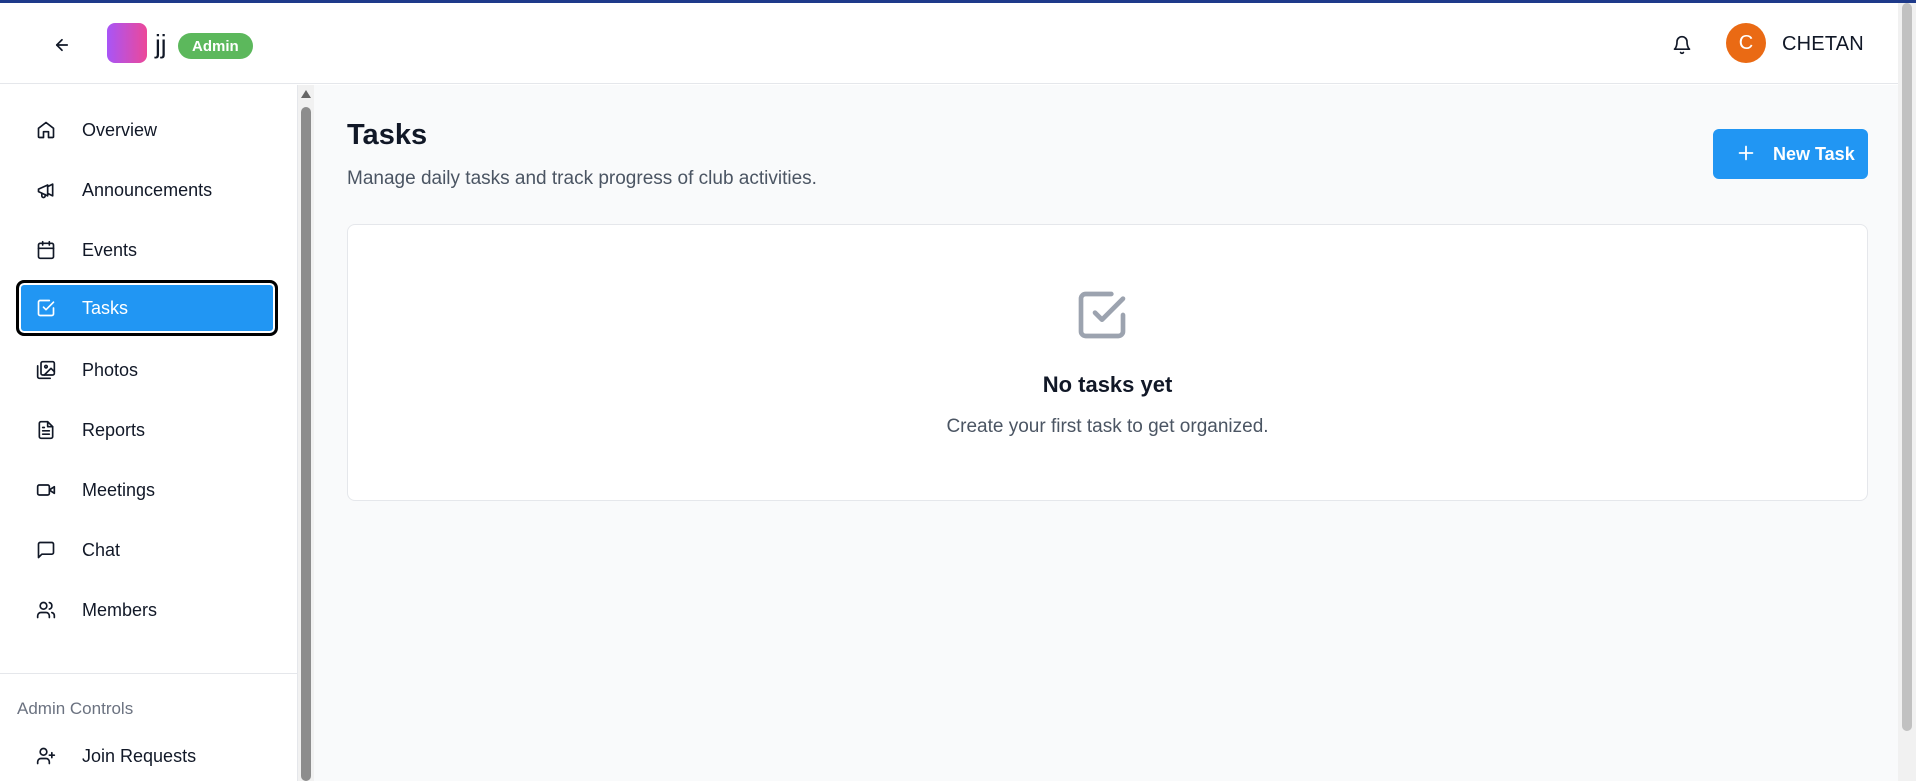 This screenshot has height=781, width=1916. I want to click on new-task-button-label: New Task, so click(1814, 154).